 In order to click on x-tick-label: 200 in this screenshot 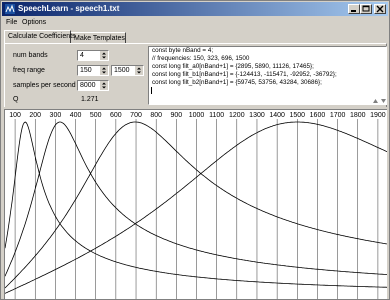, I will do `click(35, 115)`.